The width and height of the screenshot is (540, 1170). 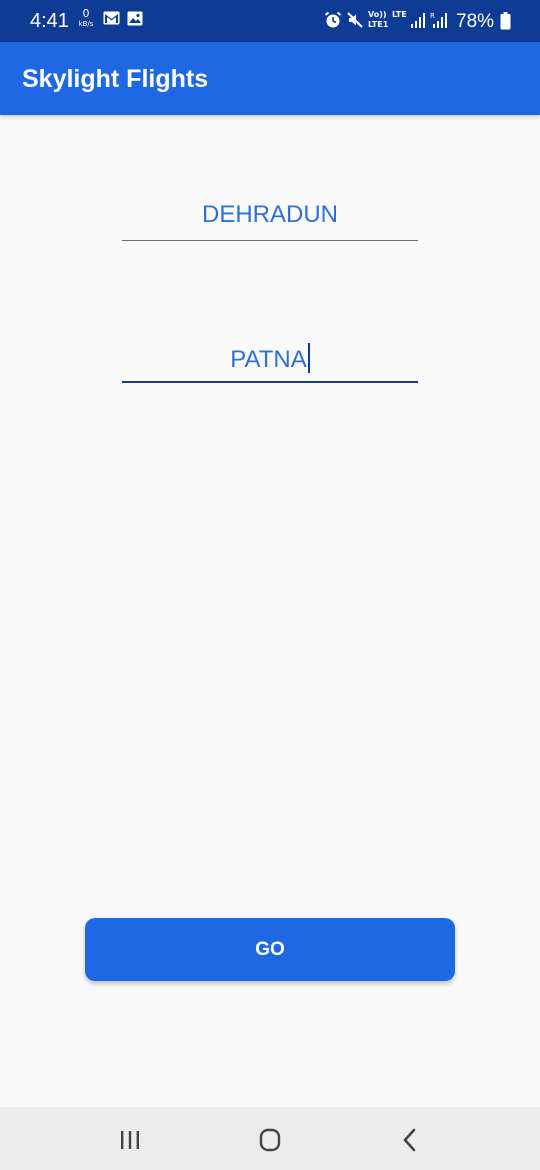 I want to click on svg-text: R, so click(x=432, y=16).